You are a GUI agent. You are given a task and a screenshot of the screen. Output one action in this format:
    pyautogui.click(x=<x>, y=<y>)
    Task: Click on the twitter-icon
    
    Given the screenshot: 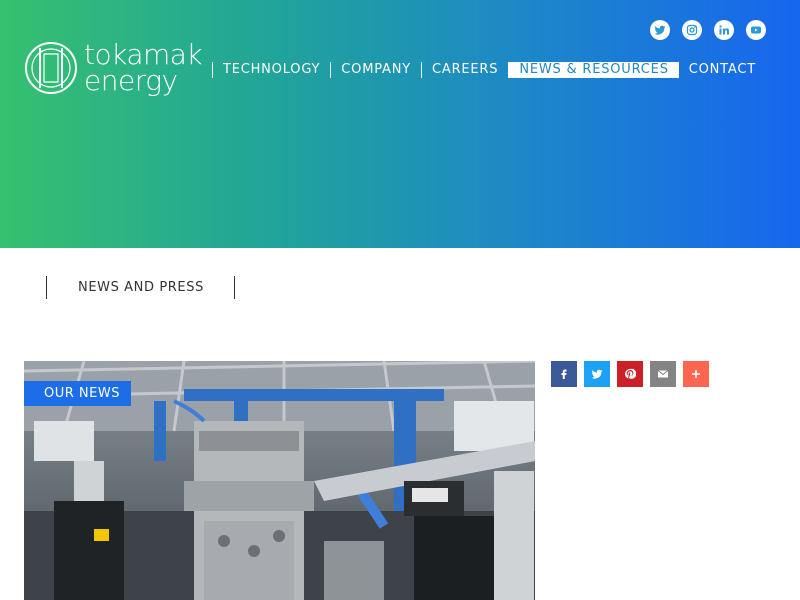 What is the action you would take?
    pyautogui.click(x=660, y=30)
    